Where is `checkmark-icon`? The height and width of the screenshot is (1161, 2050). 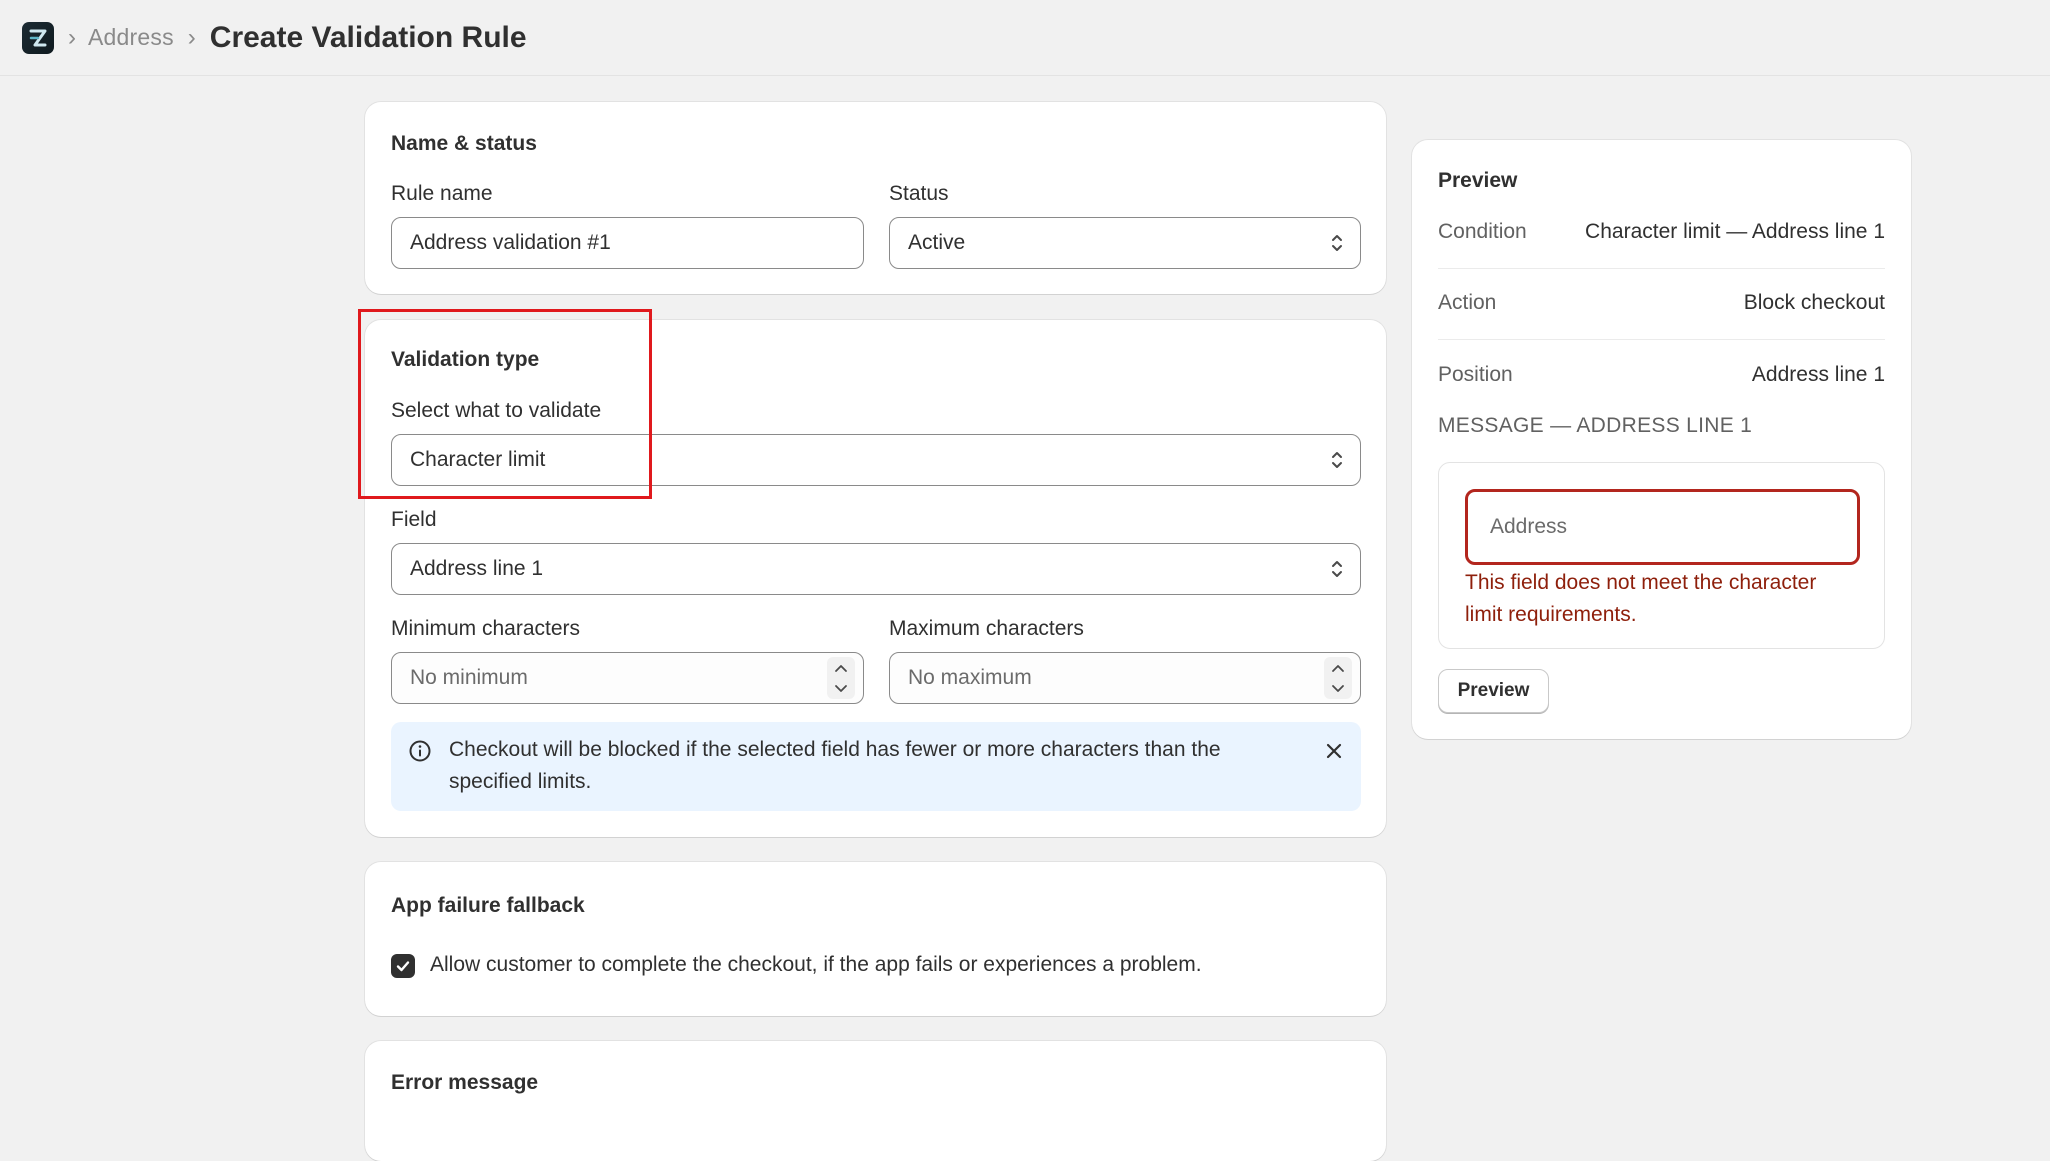 checkmark-icon is located at coordinates (403, 966).